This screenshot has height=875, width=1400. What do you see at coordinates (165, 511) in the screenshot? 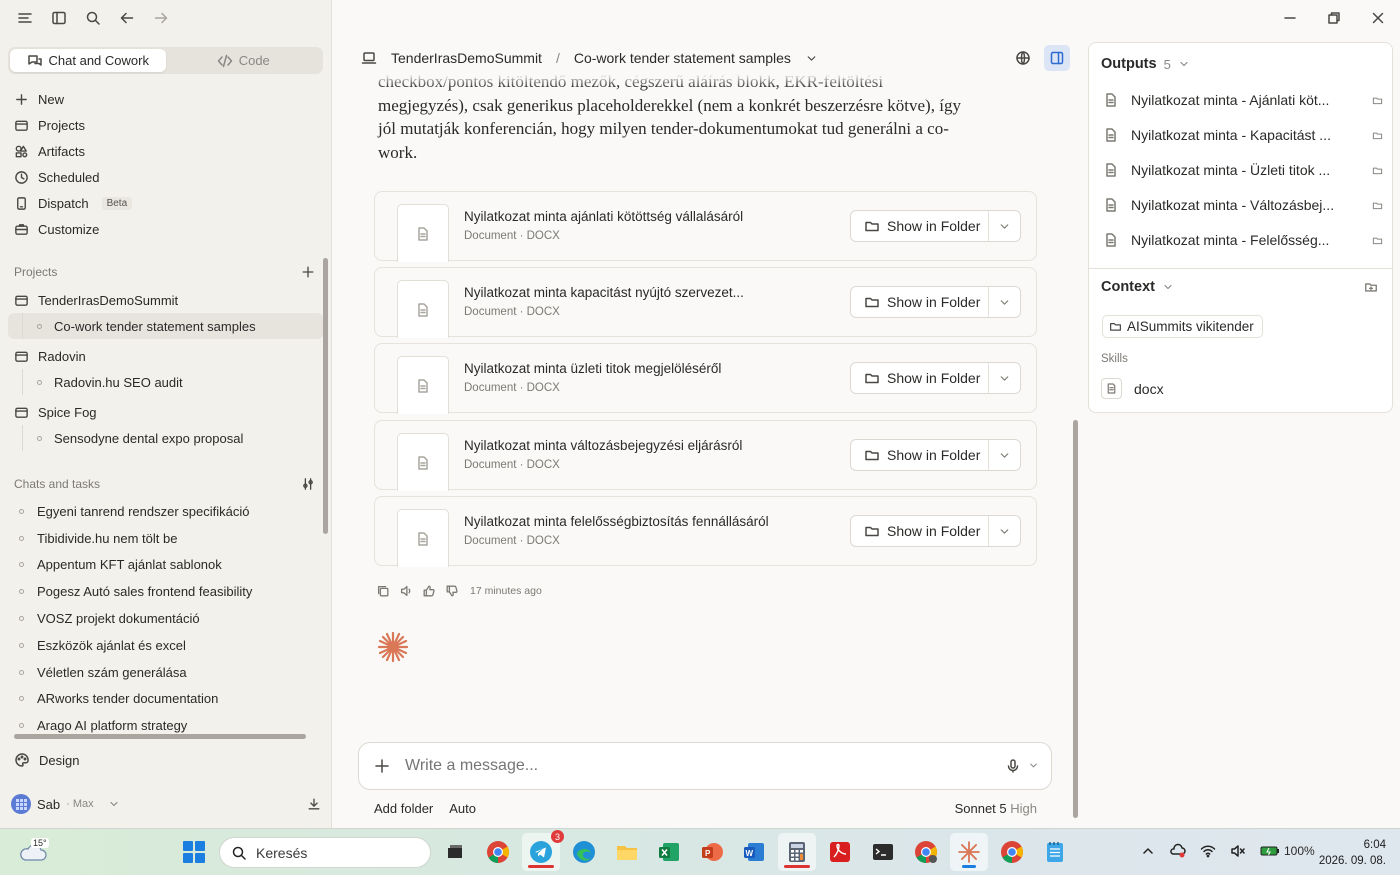
I see `chat-item: Egyeni tanrend rendszer specifikáció` at bounding box center [165, 511].